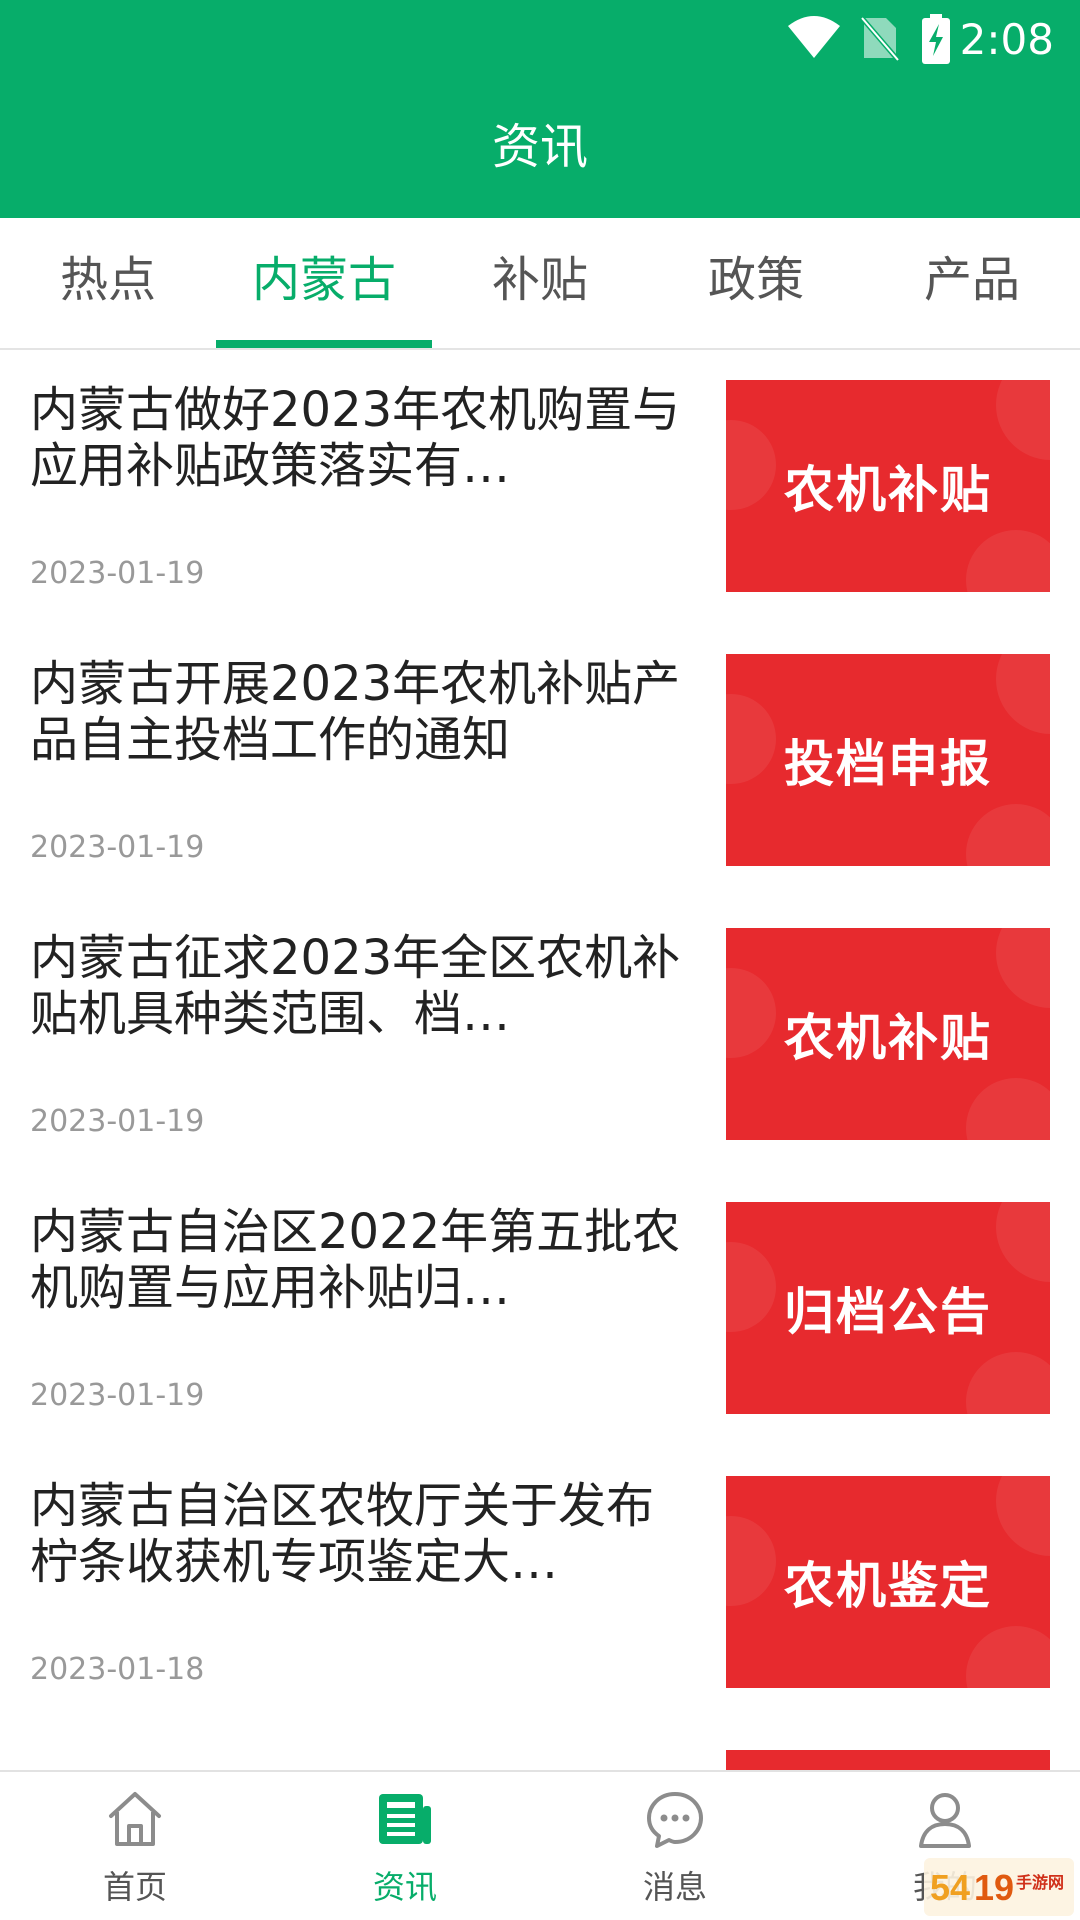 The width and height of the screenshot is (1080, 1920). Describe the element at coordinates (756, 283) in the screenshot. I see `tab-policy: 政策` at that location.